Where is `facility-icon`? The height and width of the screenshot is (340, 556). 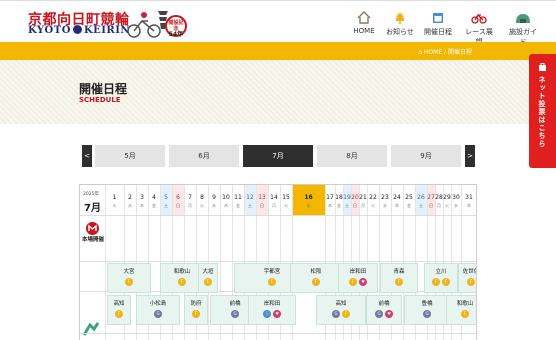 facility-icon is located at coordinates (523, 18).